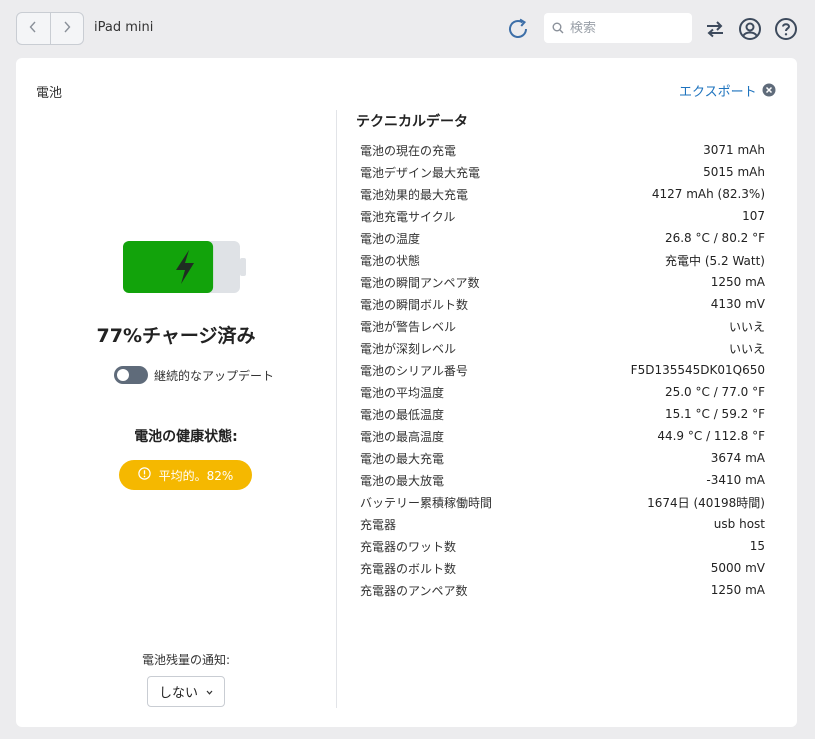  I want to click on warning-icon, so click(144, 475).